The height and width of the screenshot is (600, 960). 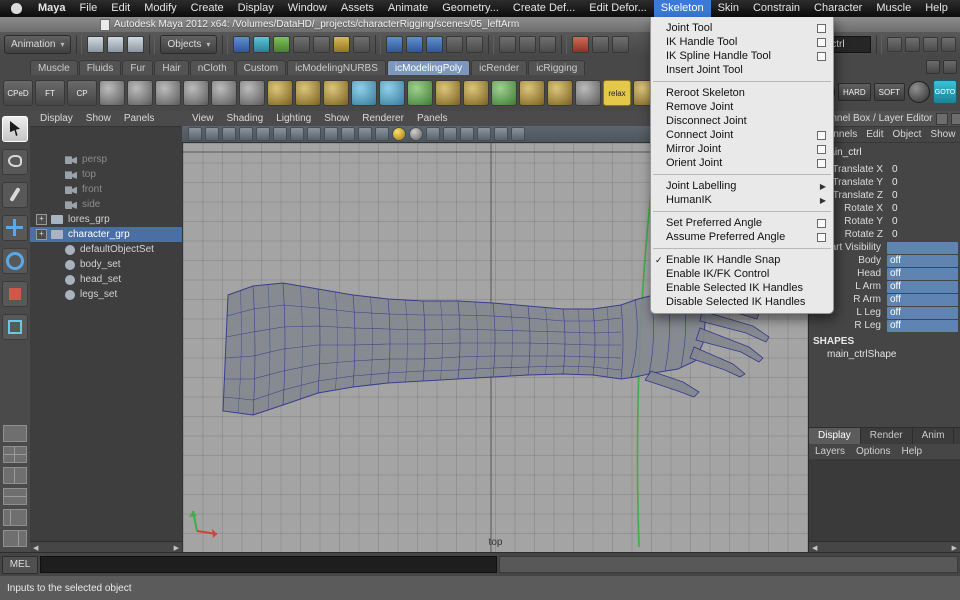 What do you see at coordinates (874, 134) in the screenshot?
I see `panel-menu-item: Edit` at bounding box center [874, 134].